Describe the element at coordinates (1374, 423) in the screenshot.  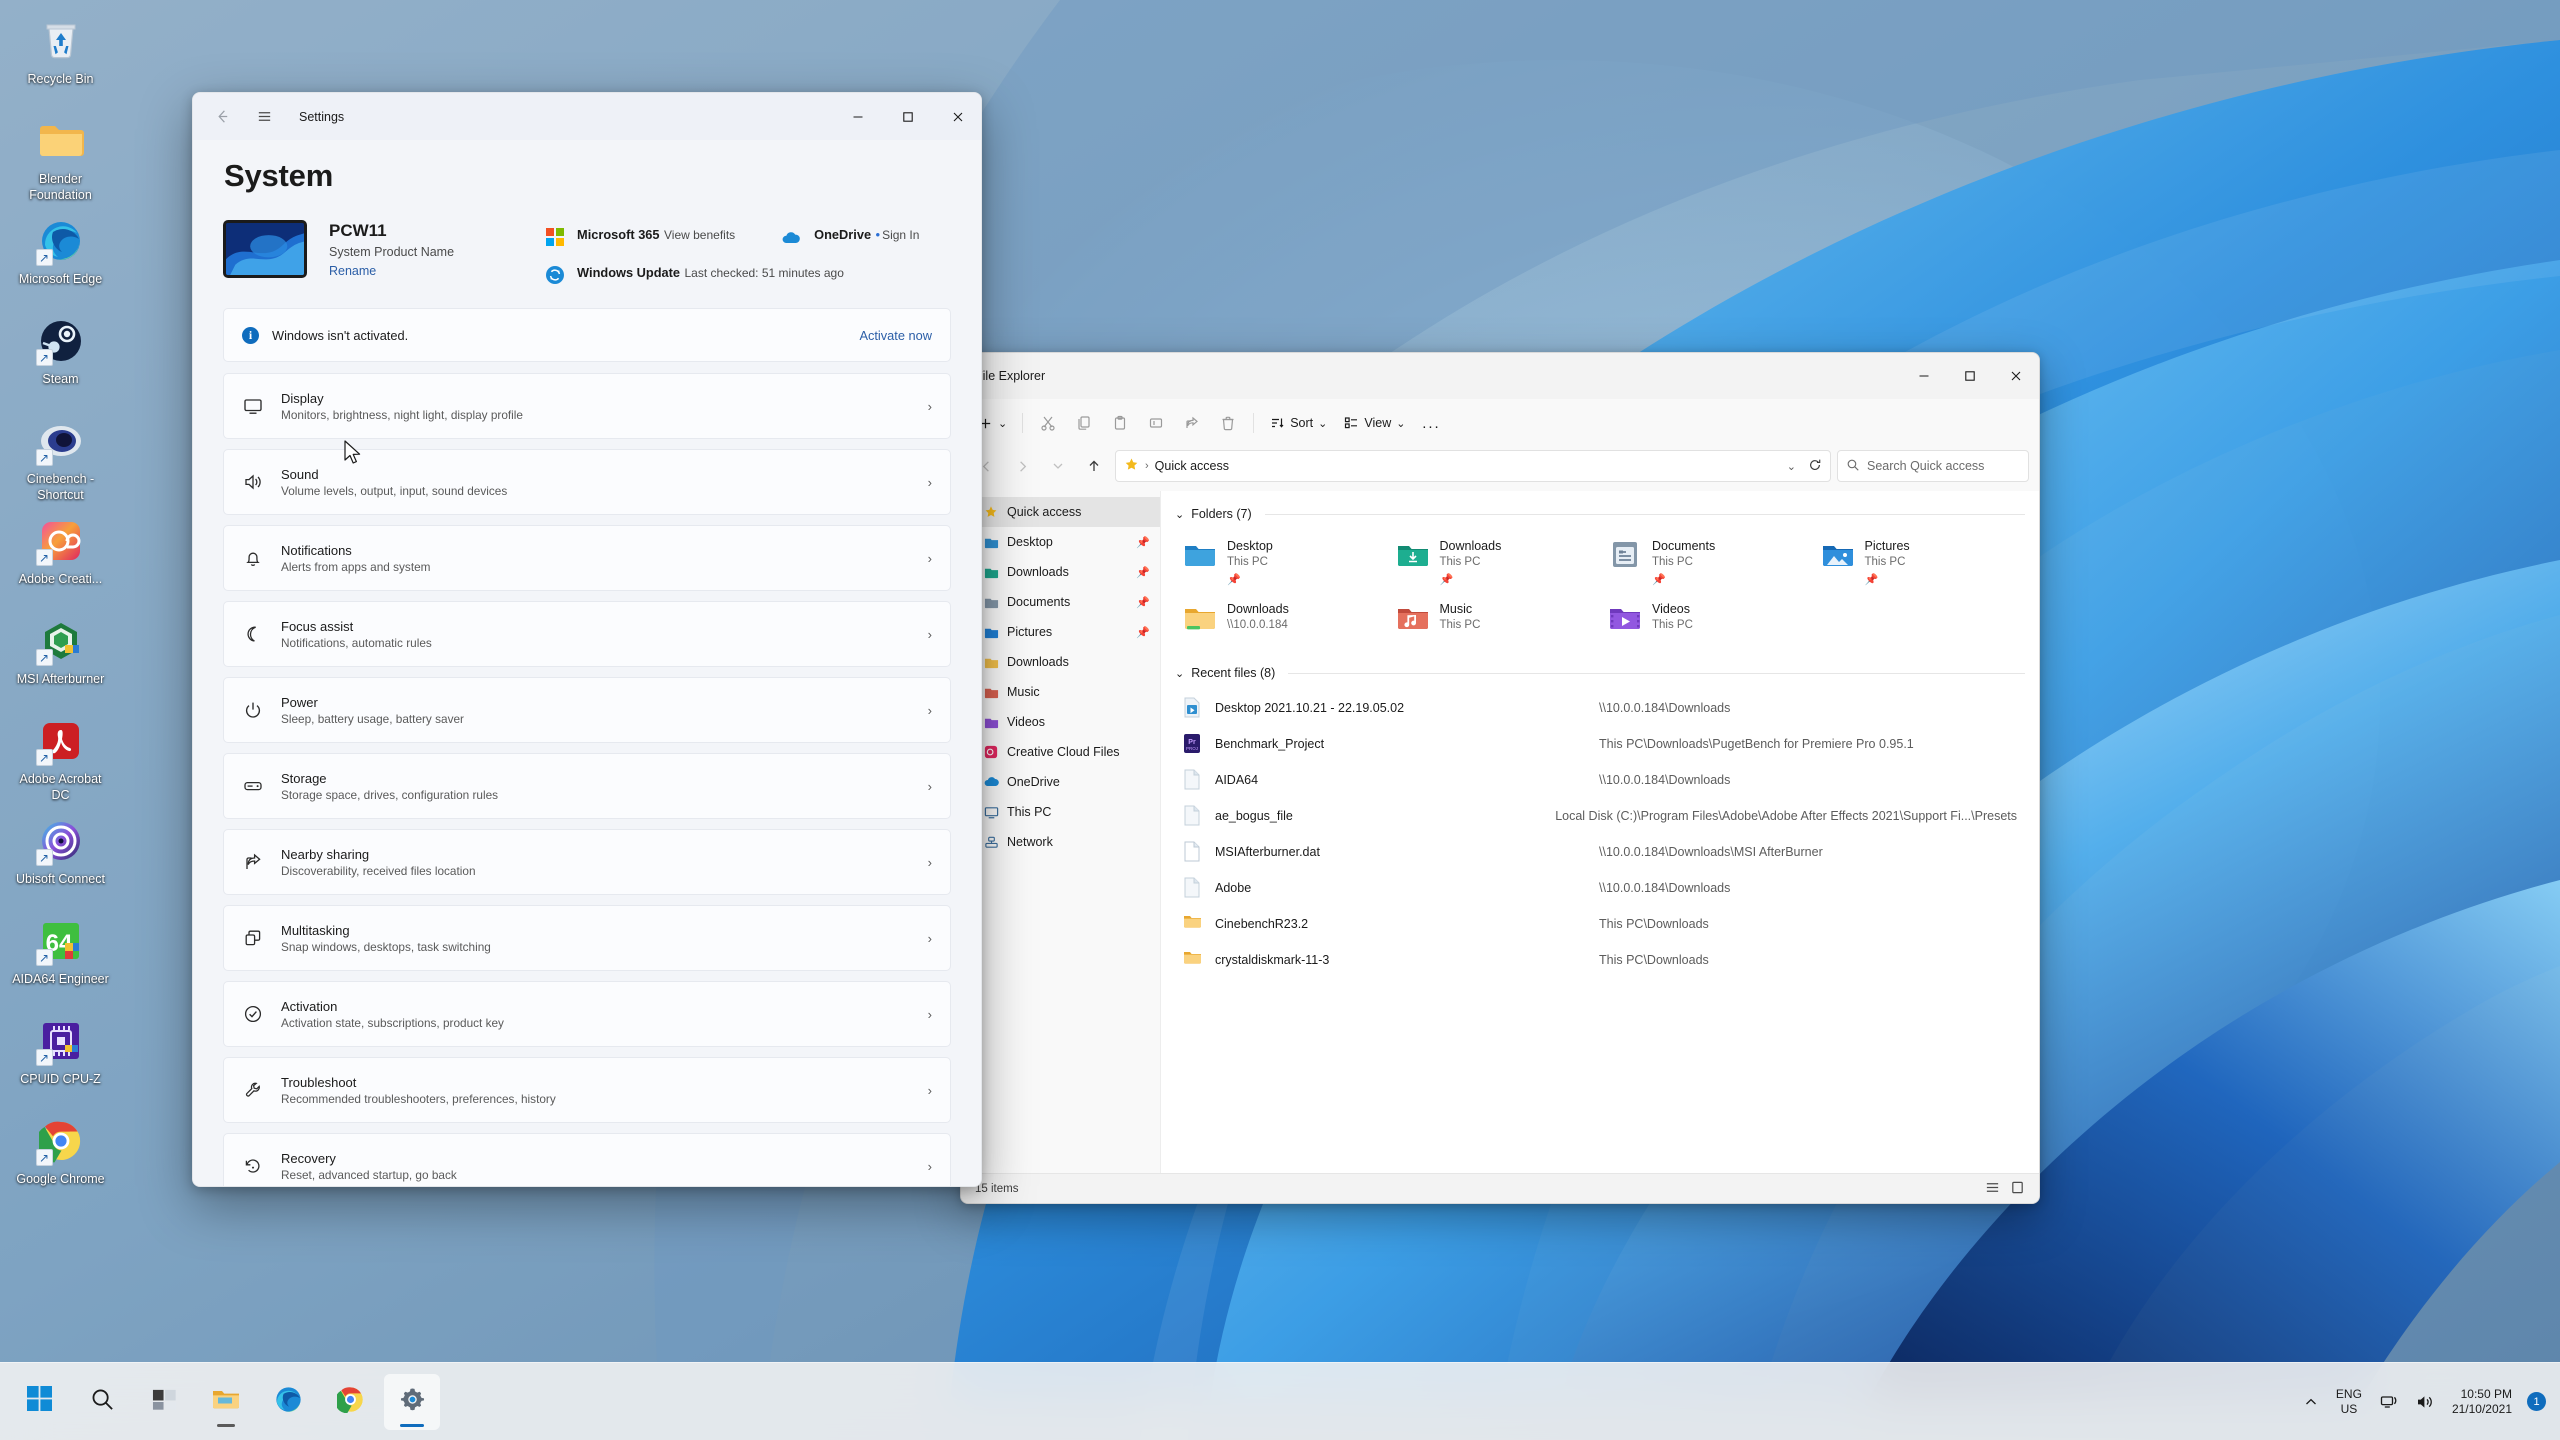
I see `view-button: View ⌄` at that location.